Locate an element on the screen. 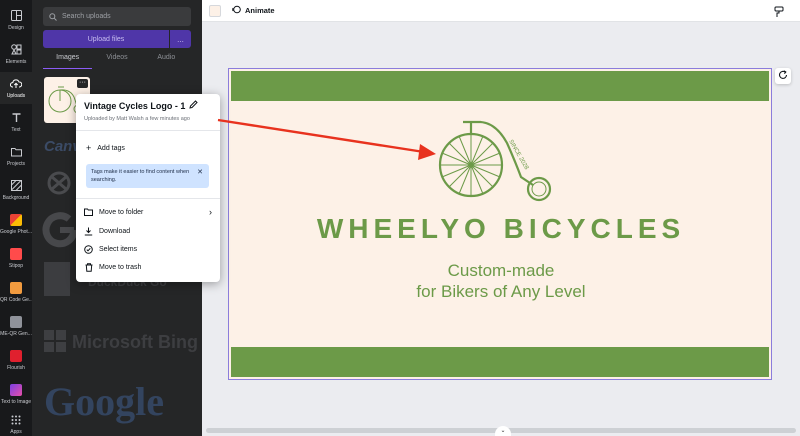 The width and height of the screenshot is (800, 436). animate-icon is located at coordinates (236, 10).